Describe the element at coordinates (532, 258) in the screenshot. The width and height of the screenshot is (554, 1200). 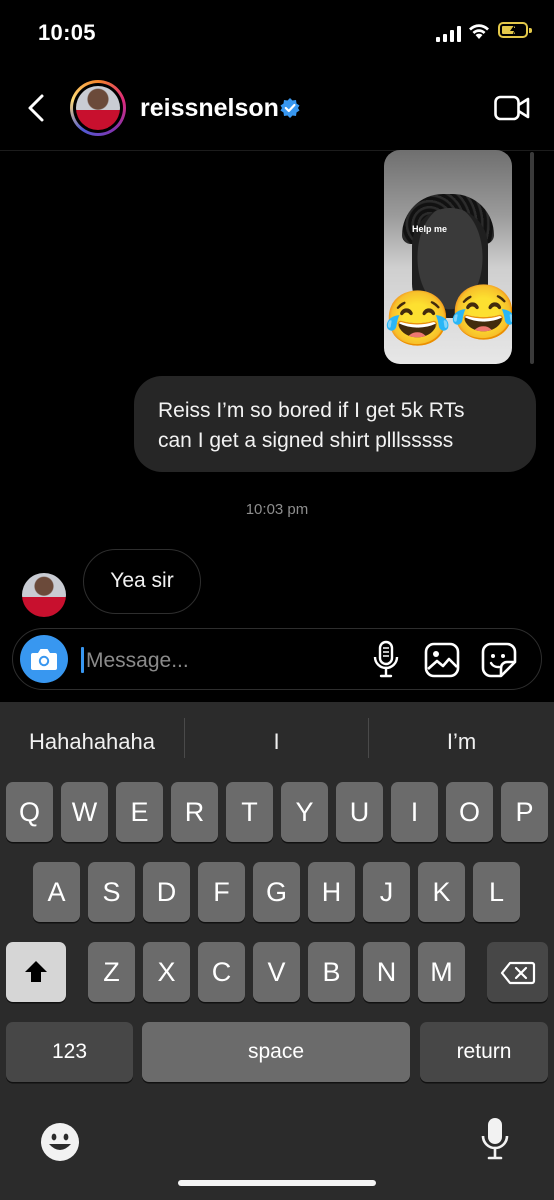
I see `scrollbar` at that location.